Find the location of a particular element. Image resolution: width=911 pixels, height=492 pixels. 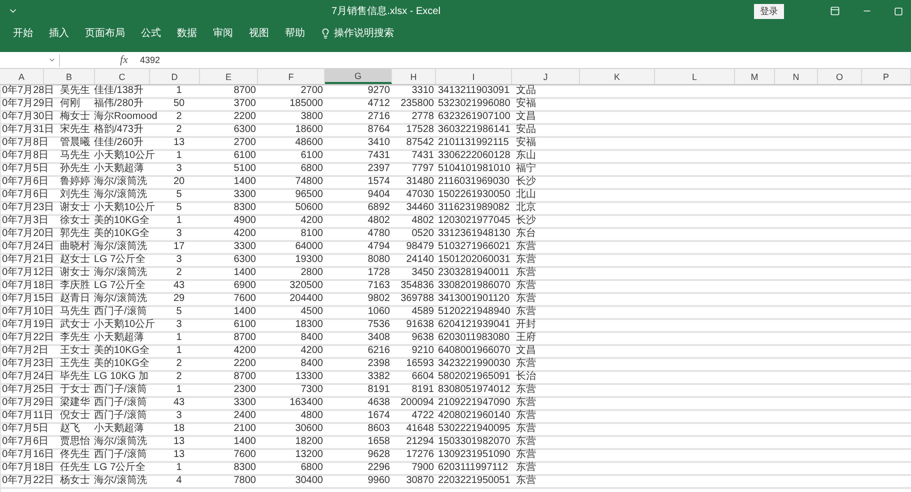

ribbon-tab: 数据 is located at coordinates (187, 33).